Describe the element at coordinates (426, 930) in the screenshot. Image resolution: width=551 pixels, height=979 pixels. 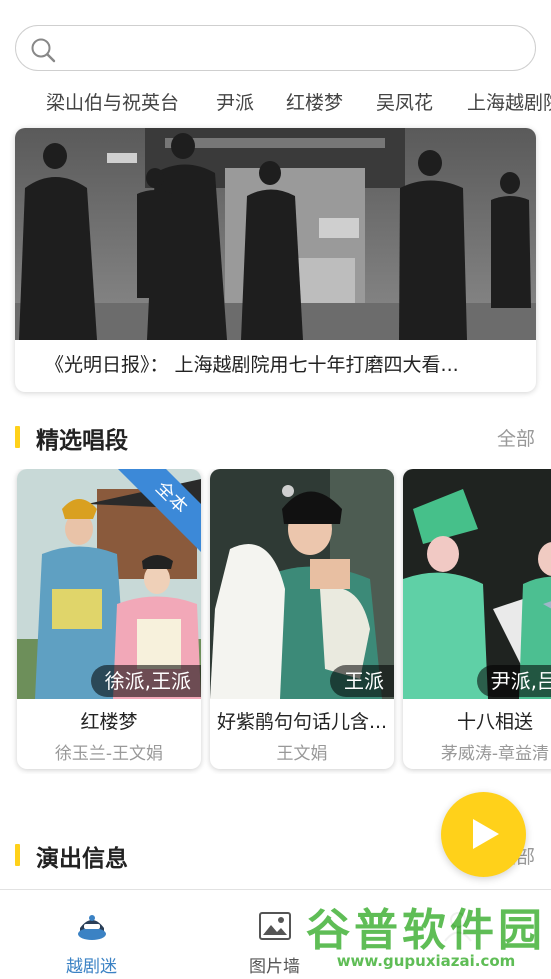
I see `watermark-text: 谷普软件园` at that location.